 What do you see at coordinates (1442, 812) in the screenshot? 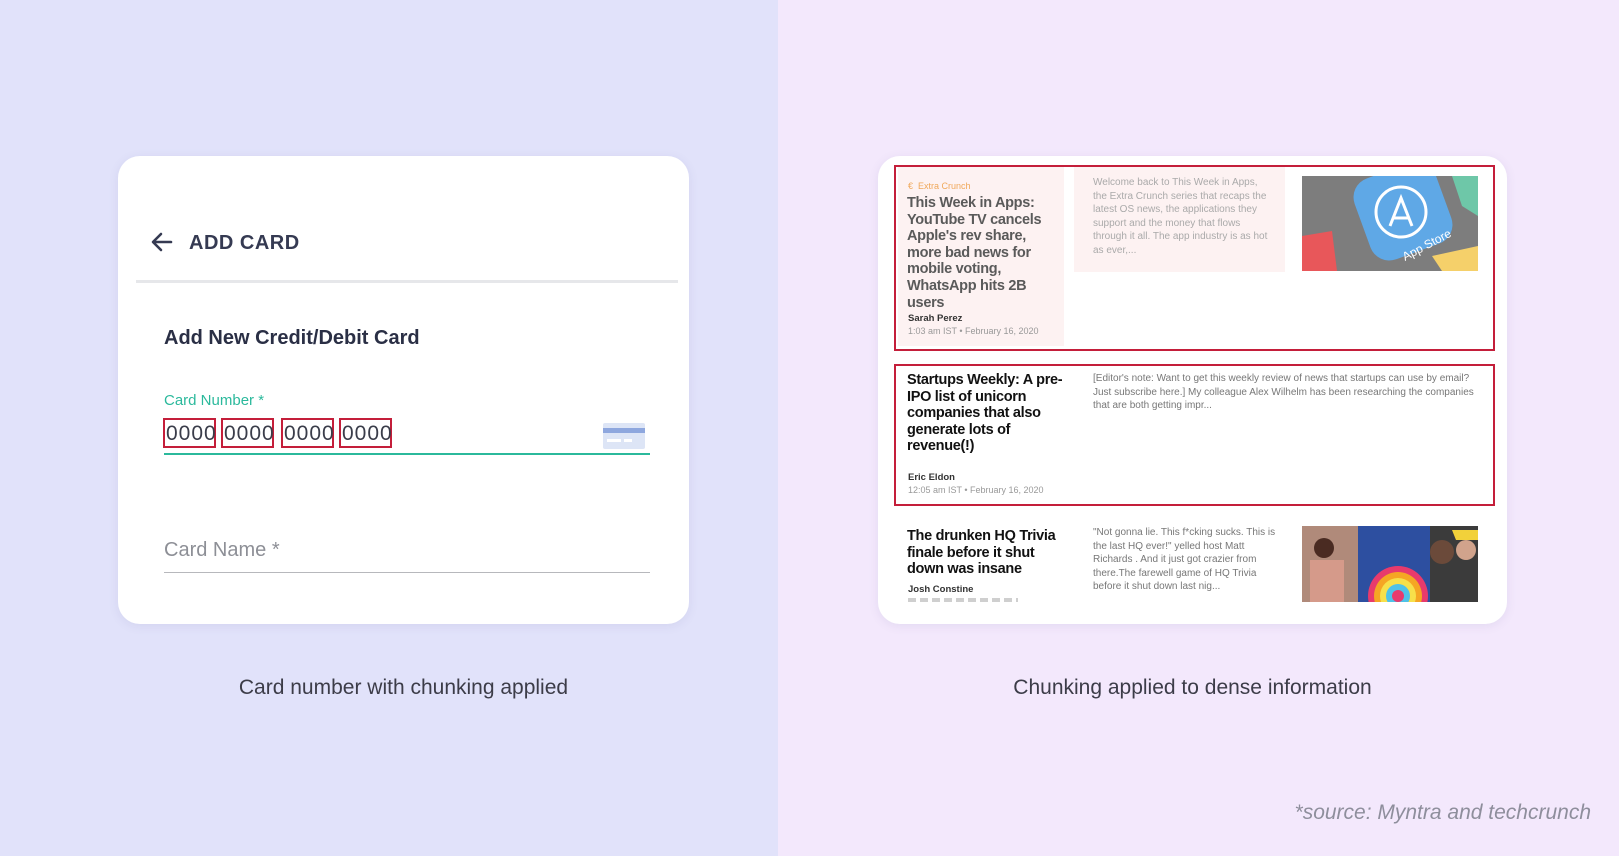
I see `source-note: *source: Myntra and techcrunch` at bounding box center [1442, 812].